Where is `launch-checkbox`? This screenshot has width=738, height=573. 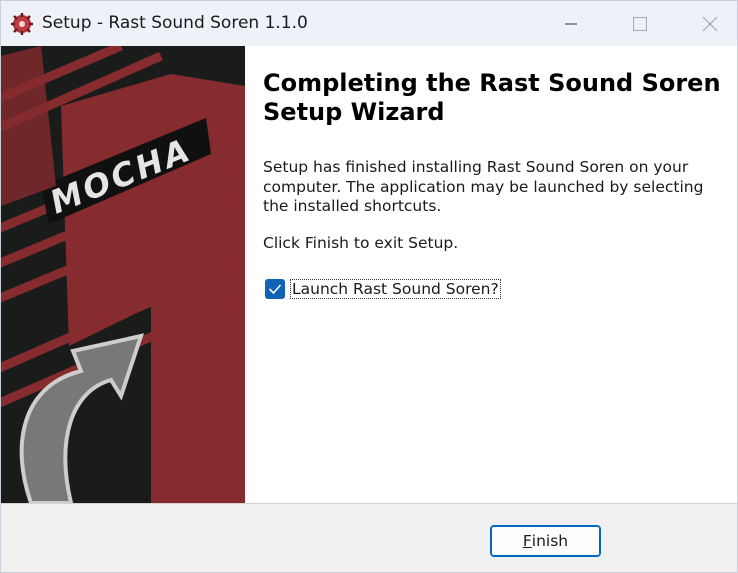
launch-checkbox is located at coordinates (275, 289).